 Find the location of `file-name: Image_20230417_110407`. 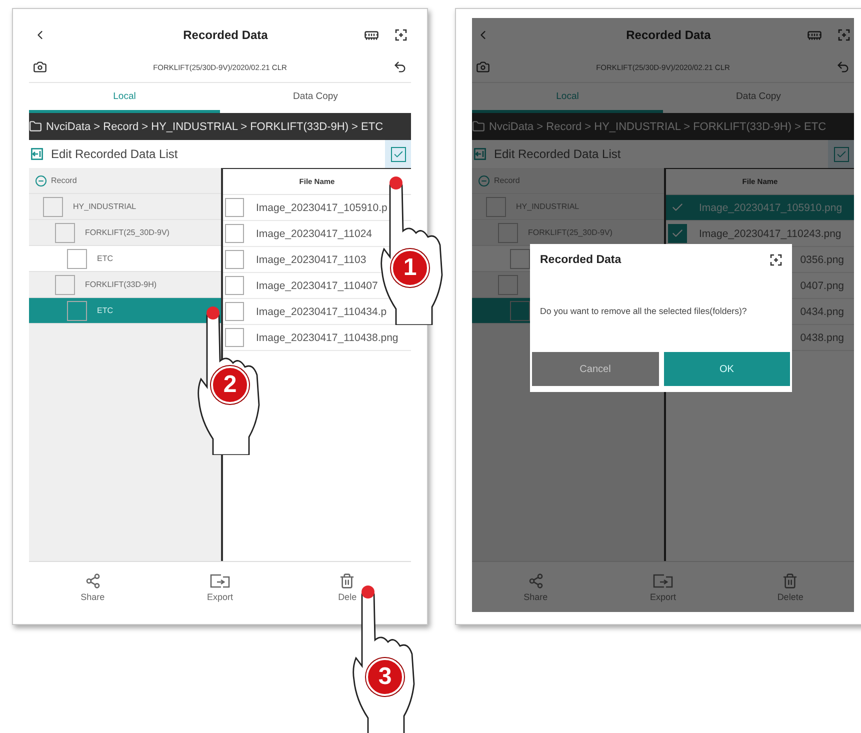

file-name: Image_20230417_110407 is located at coordinates (317, 286).